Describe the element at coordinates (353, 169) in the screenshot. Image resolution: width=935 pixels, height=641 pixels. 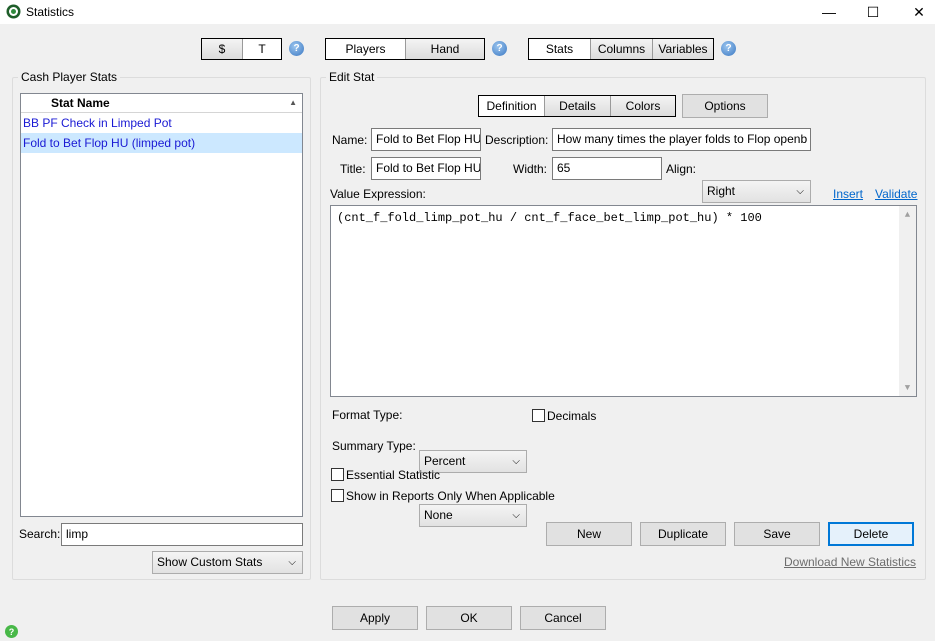
I see `title-label: Title:` at that location.